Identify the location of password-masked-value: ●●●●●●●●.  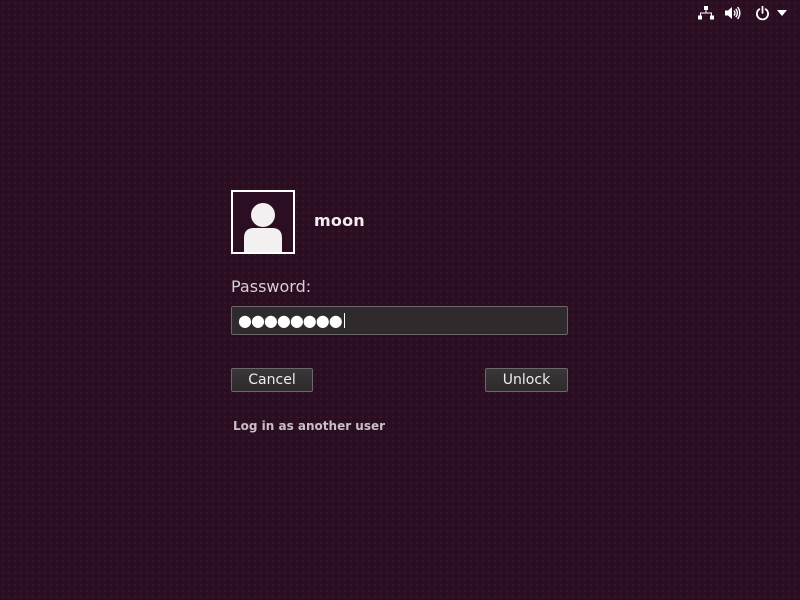
(290, 320).